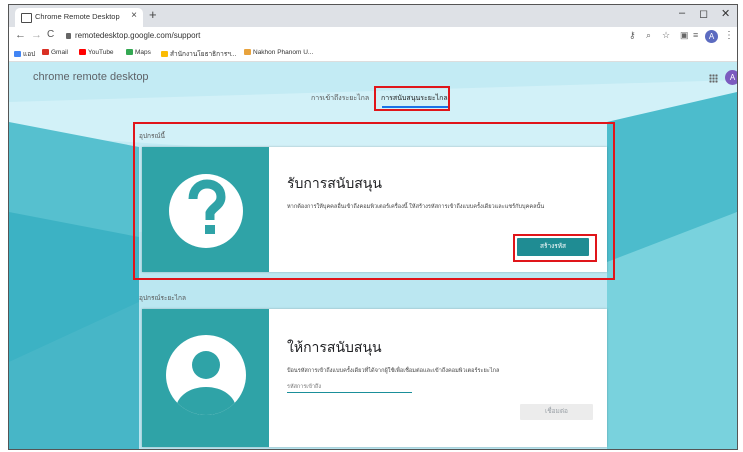  Describe the element at coordinates (153, 14) in the screenshot. I see `new-tab-button: +` at that location.